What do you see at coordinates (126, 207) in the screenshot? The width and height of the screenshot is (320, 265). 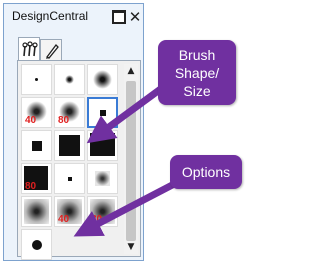 I see `options-callout-arrow` at bounding box center [126, 207].